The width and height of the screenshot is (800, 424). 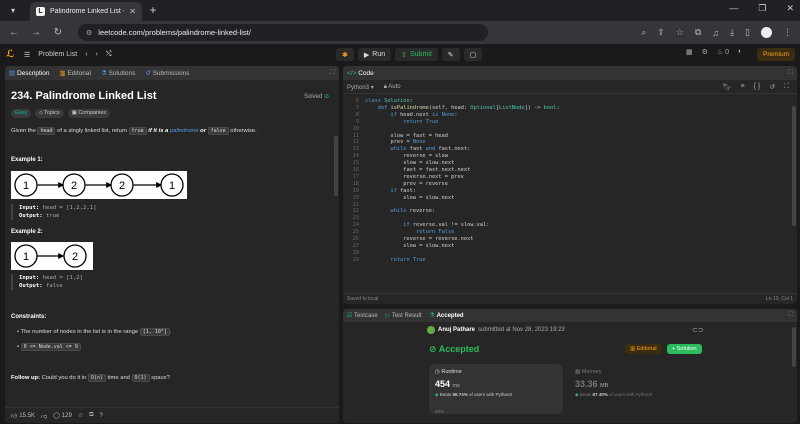 I want to click on tab-test-result: ▷ Test Result, so click(x=404, y=315).